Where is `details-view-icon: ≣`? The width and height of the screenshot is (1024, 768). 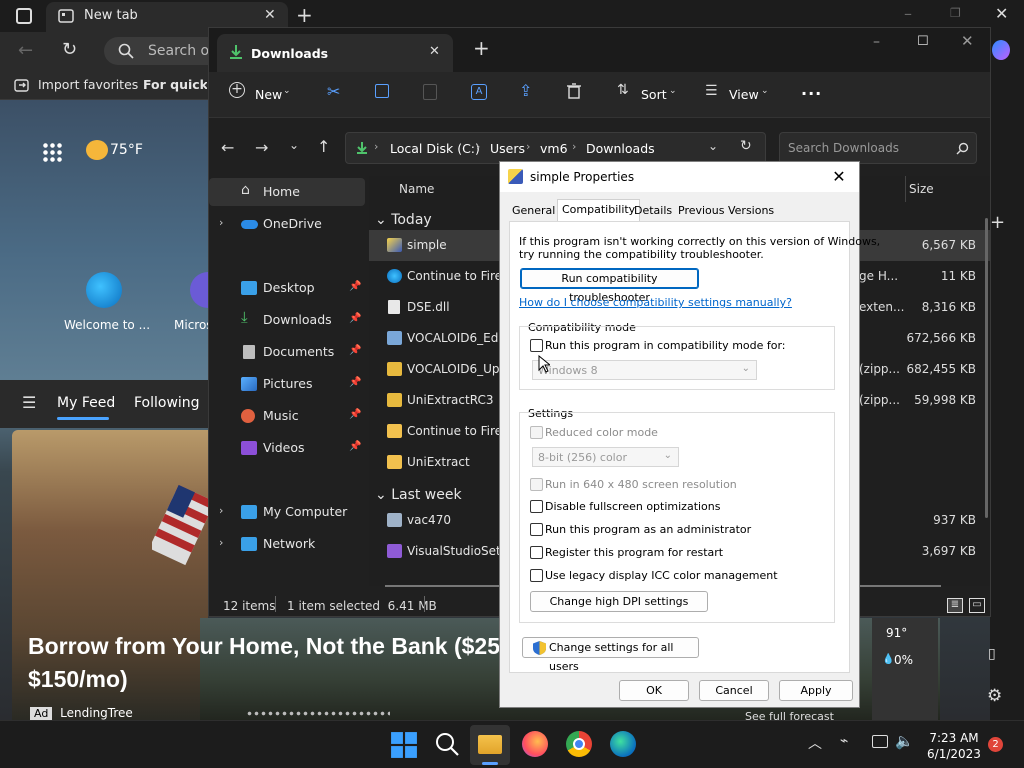
details-view-icon: ≣ is located at coordinates (955, 605).